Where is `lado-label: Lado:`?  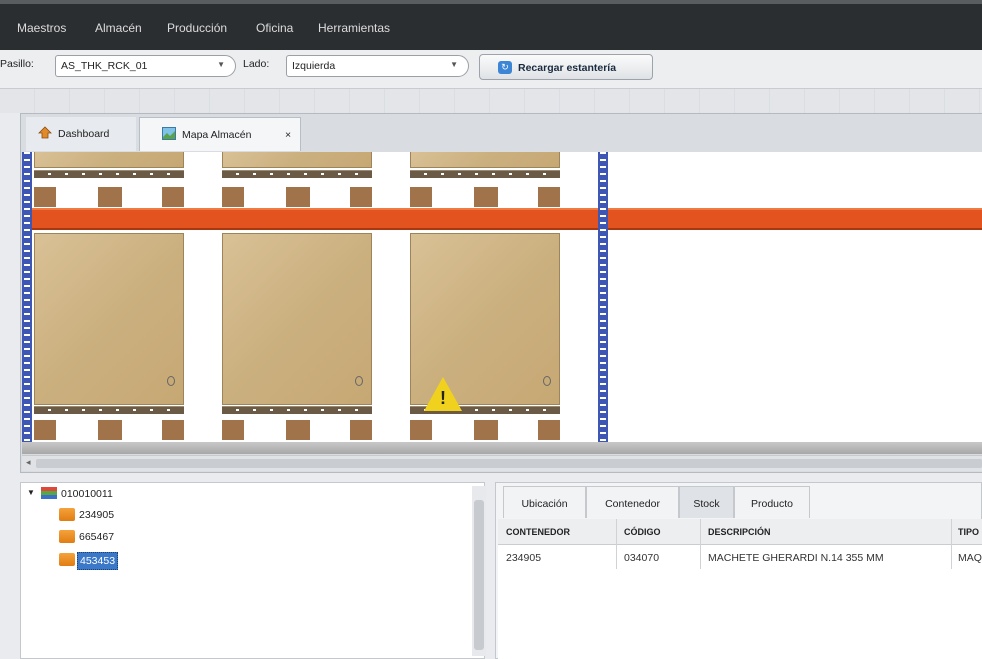 lado-label: Lado: is located at coordinates (256, 64).